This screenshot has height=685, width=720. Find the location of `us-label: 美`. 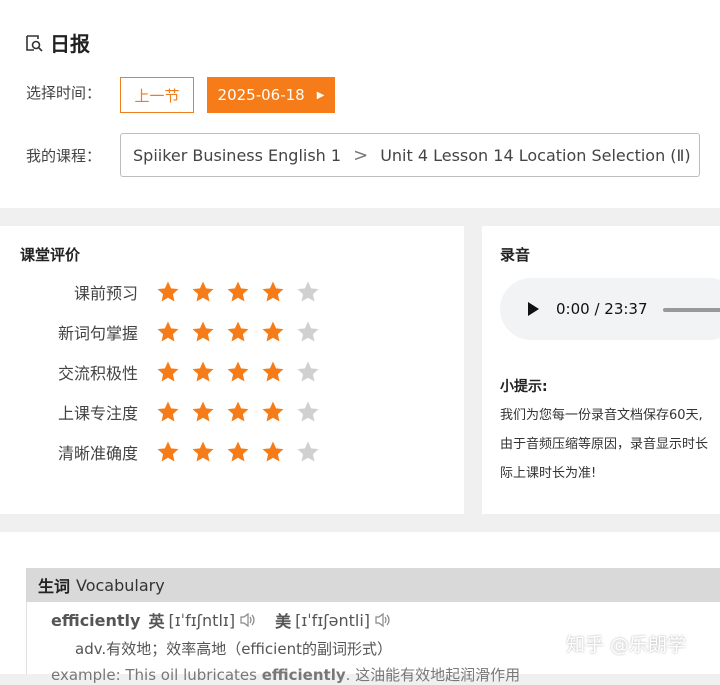

us-label: 美 is located at coordinates (283, 621).